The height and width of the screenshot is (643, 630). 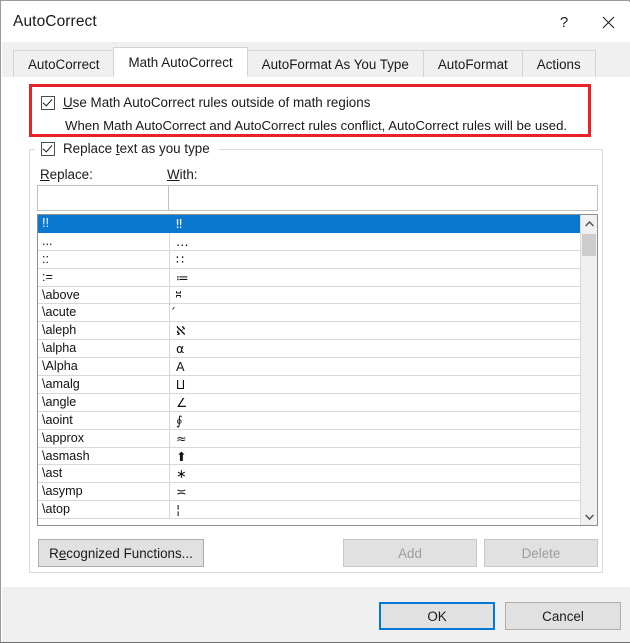 What do you see at coordinates (541, 553) in the screenshot?
I see `delete-button: Delete` at bounding box center [541, 553].